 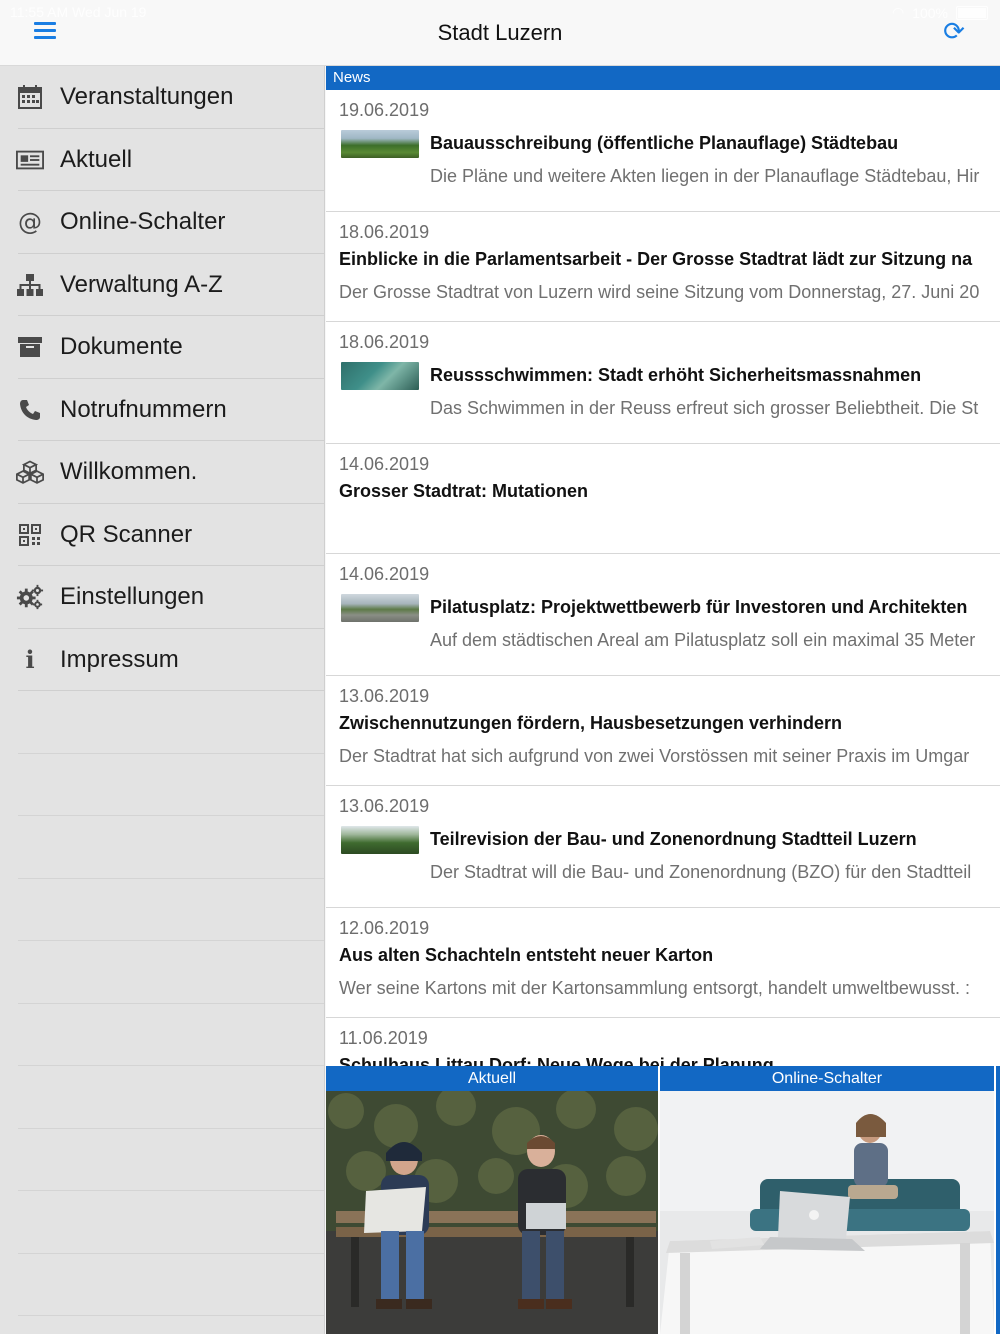 What do you see at coordinates (147, 97) in the screenshot?
I see `sidebar-item-label: Veranstaltungen` at bounding box center [147, 97].